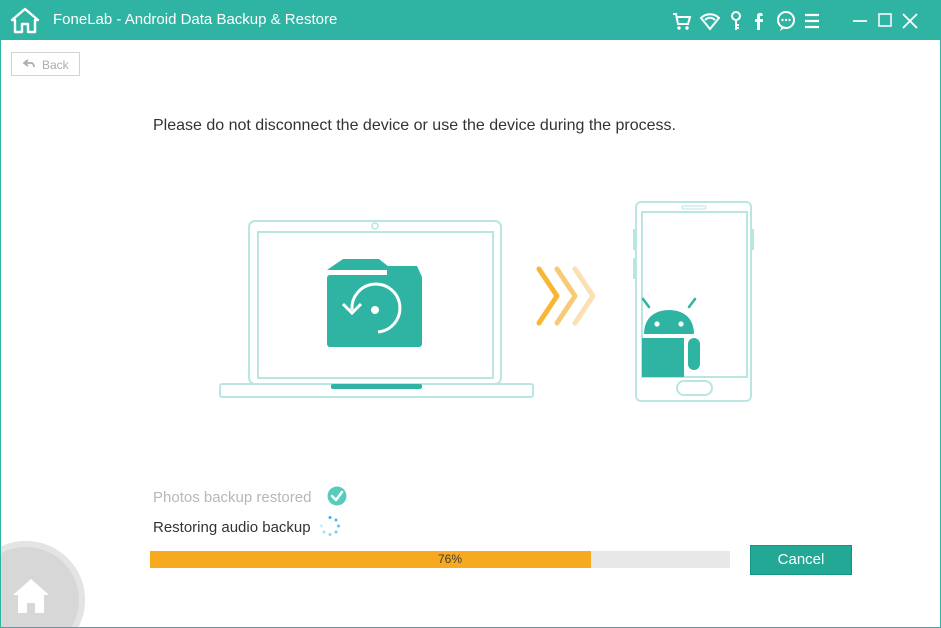  I want to click on close-icon, so click(910, 21).